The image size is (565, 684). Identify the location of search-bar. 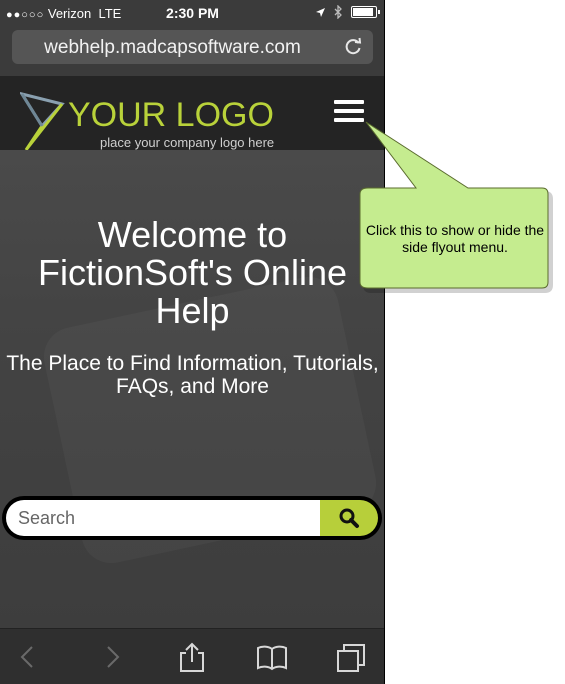
(192, 518).